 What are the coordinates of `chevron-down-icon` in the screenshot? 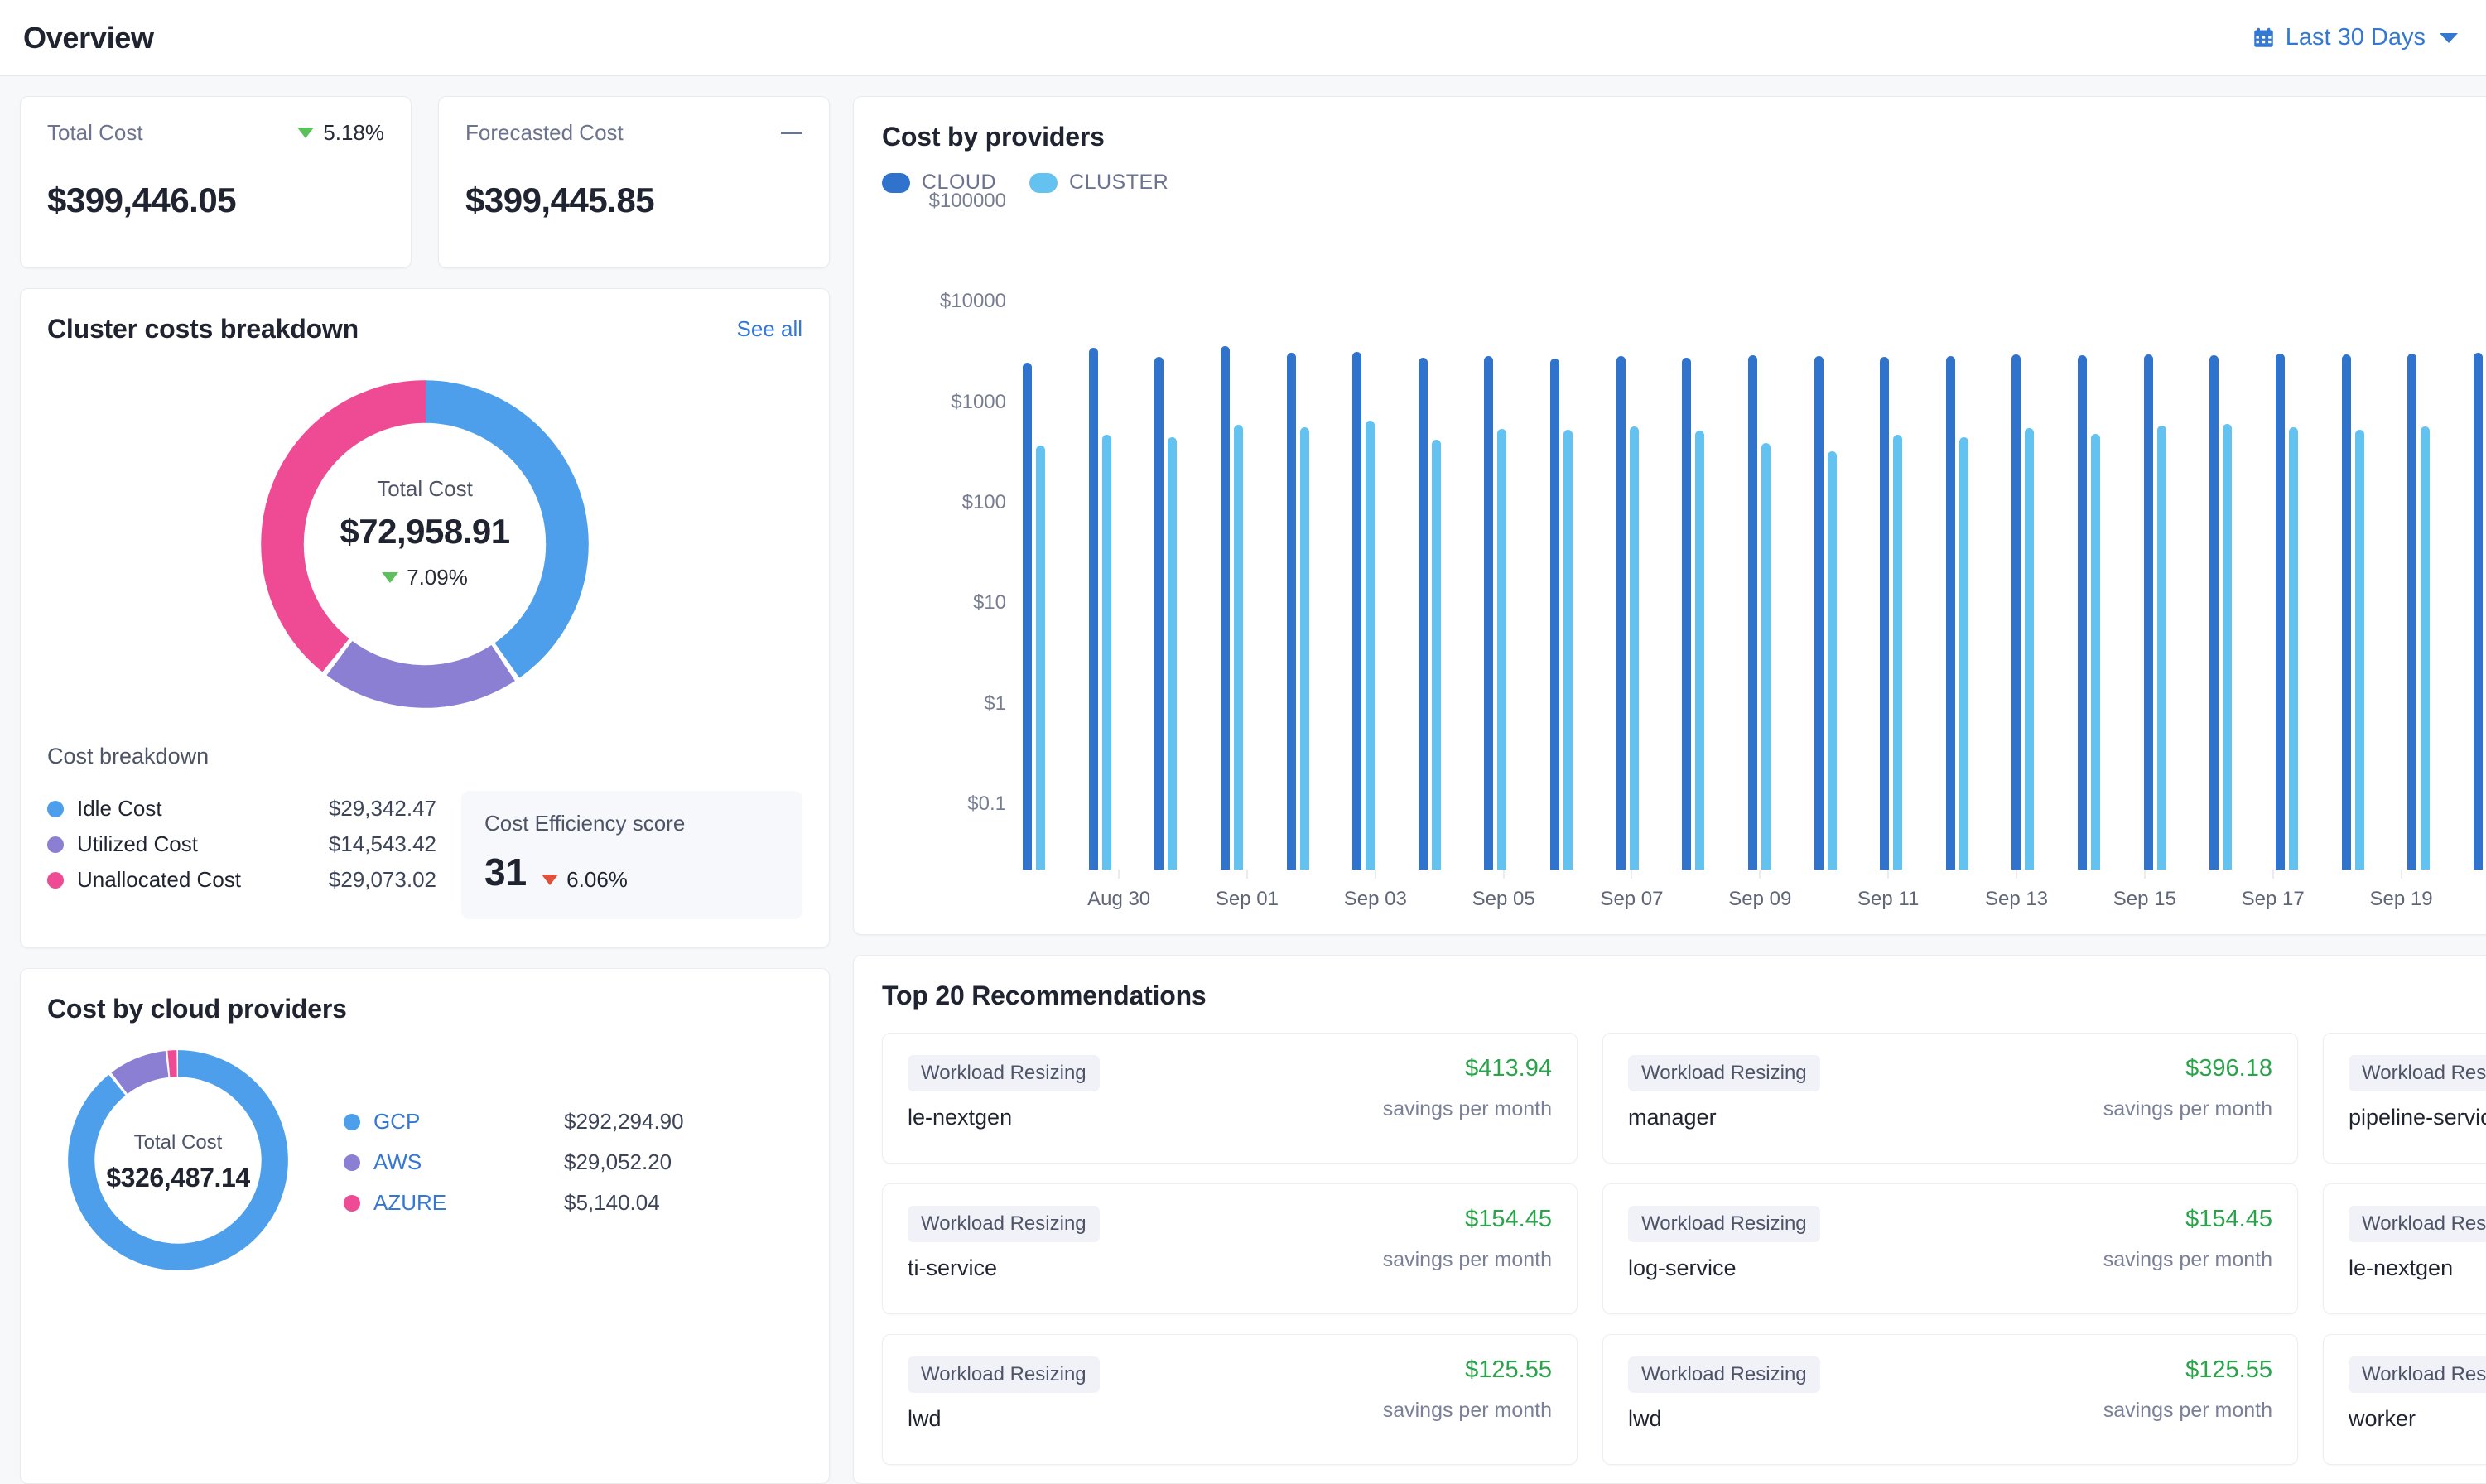 It's located at (2449, 37).